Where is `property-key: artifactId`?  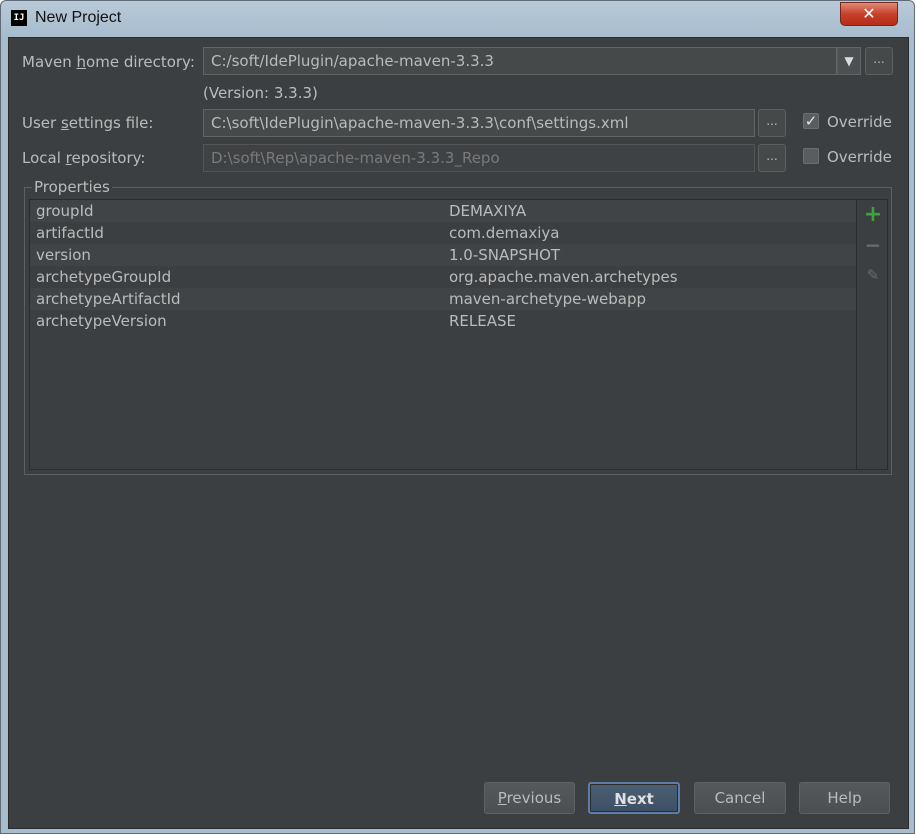
property-key: artifactId is located at coordinates (70, 233).